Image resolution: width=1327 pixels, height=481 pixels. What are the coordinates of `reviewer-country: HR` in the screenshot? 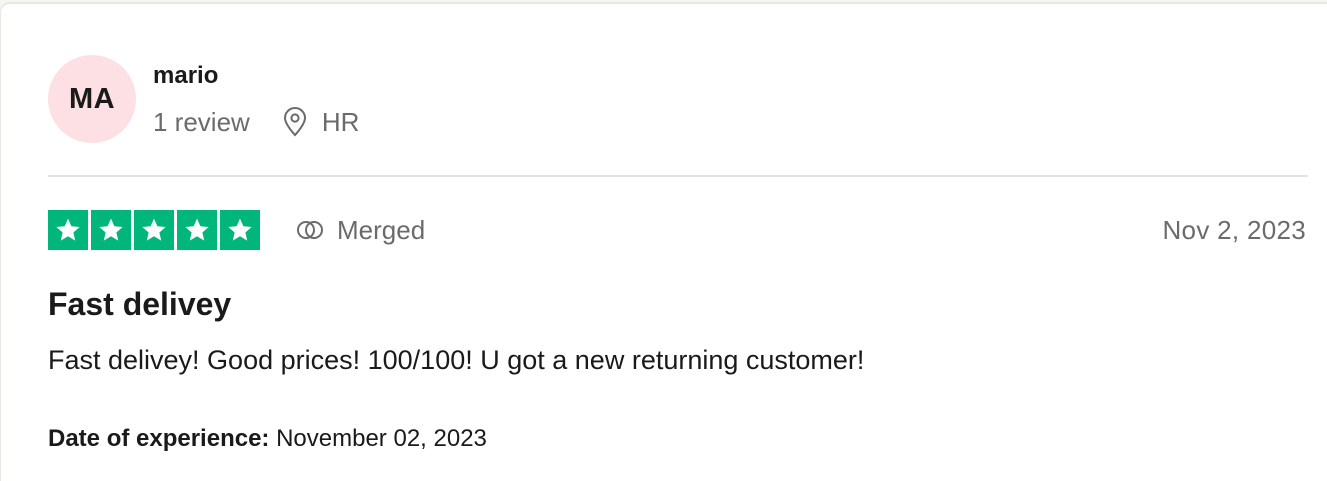 It's located at (340, 121).